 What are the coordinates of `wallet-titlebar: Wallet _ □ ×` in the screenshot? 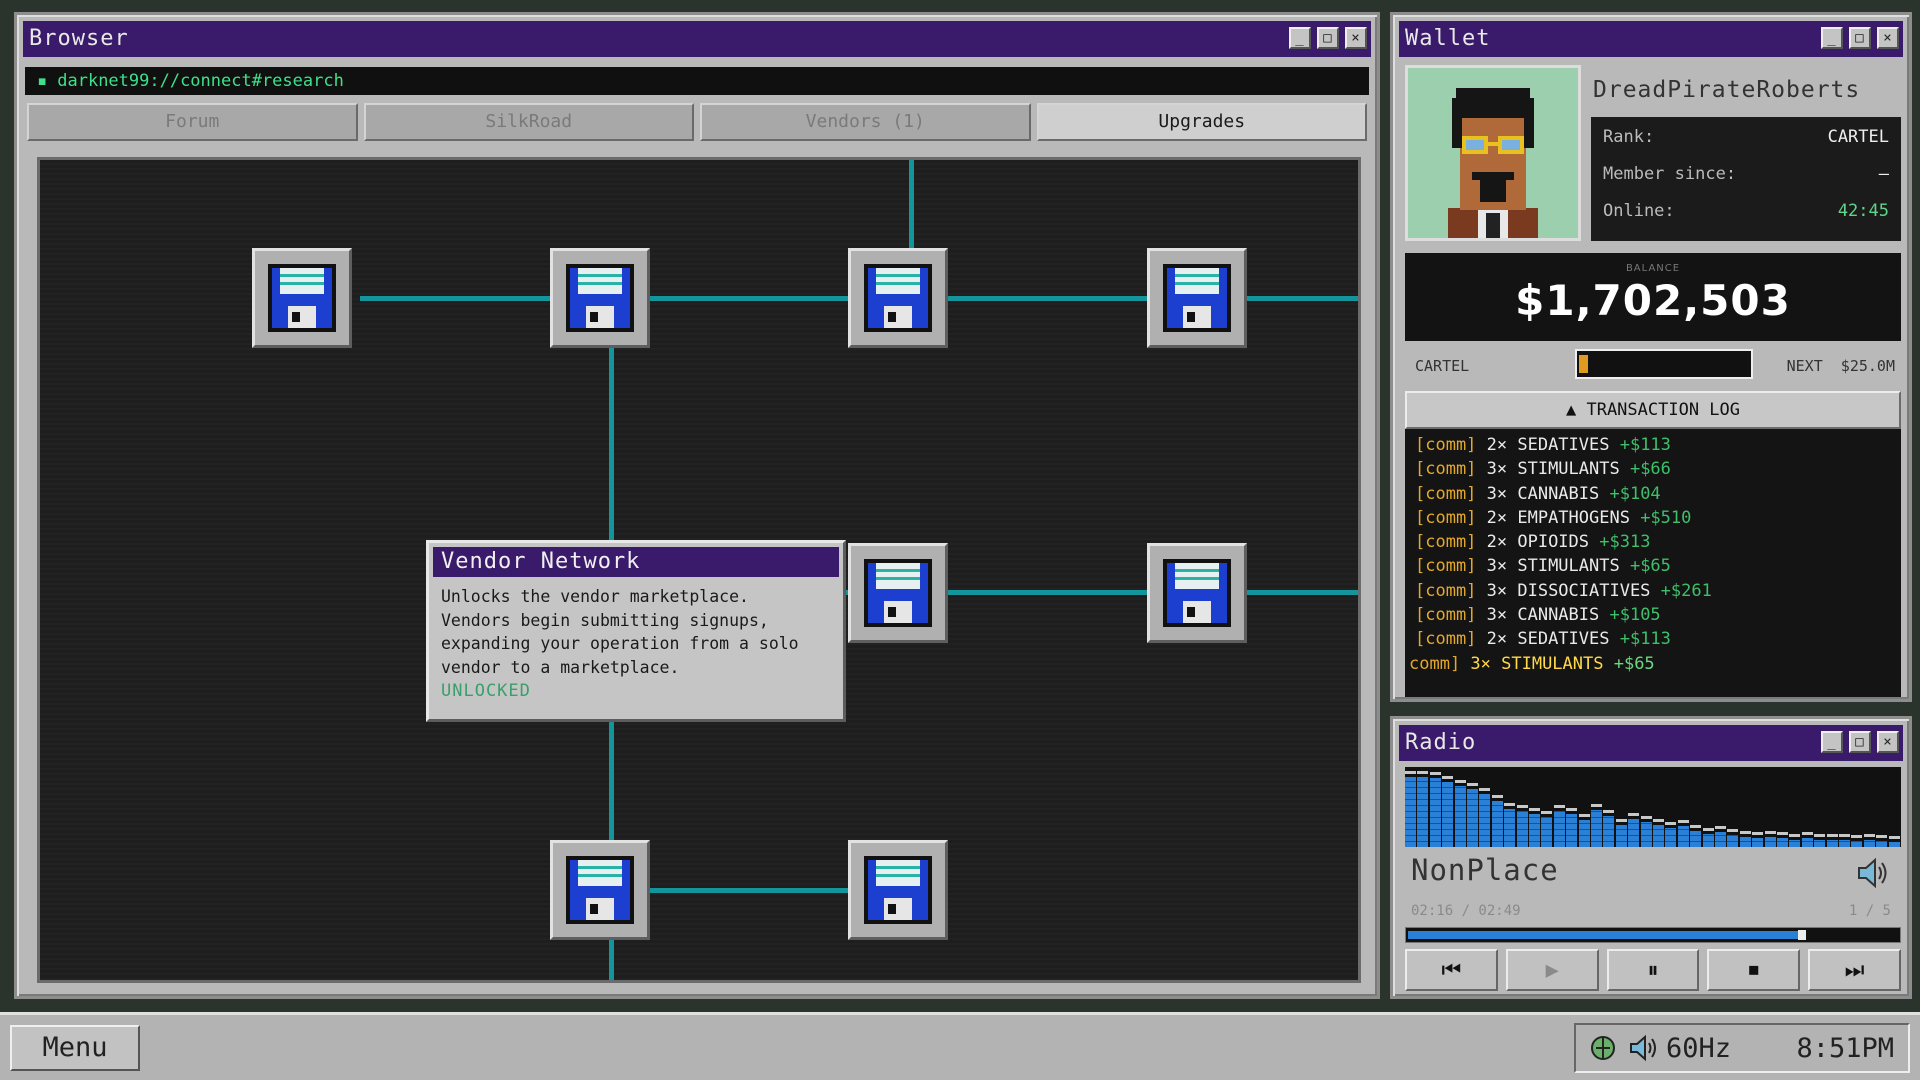 It's located at (1651, 39).